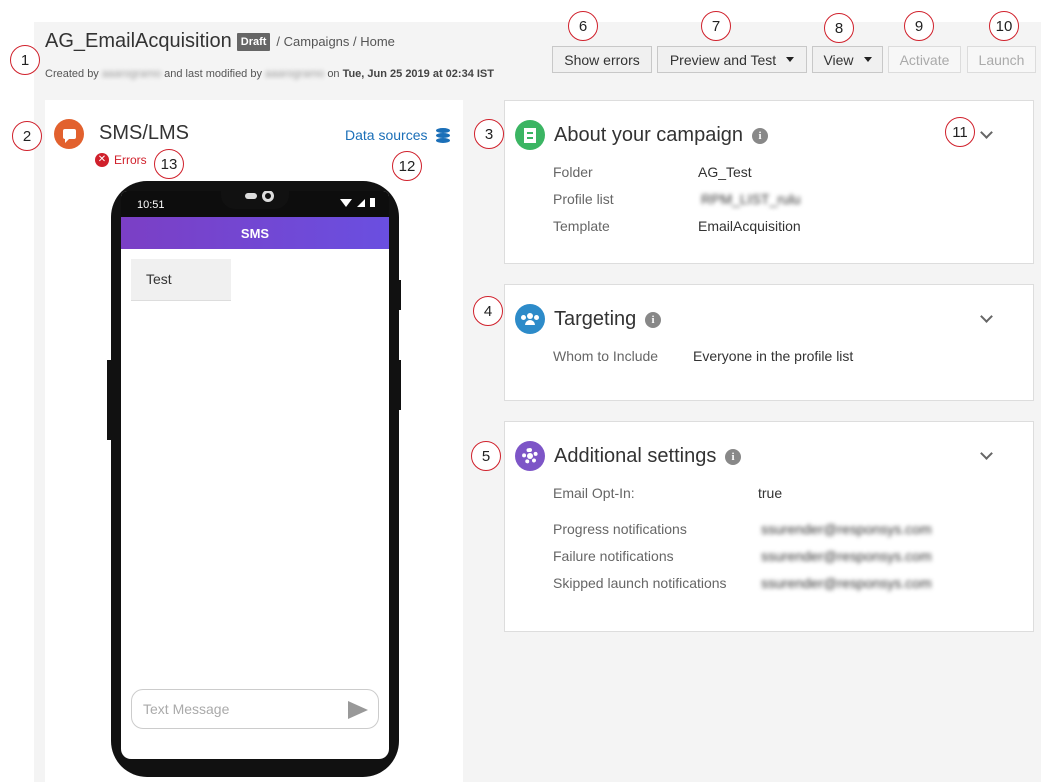  Describe the element at coordinates (613, 556) in the screenshot. I see `failure-notifications-label: Failure notifications` at that location.